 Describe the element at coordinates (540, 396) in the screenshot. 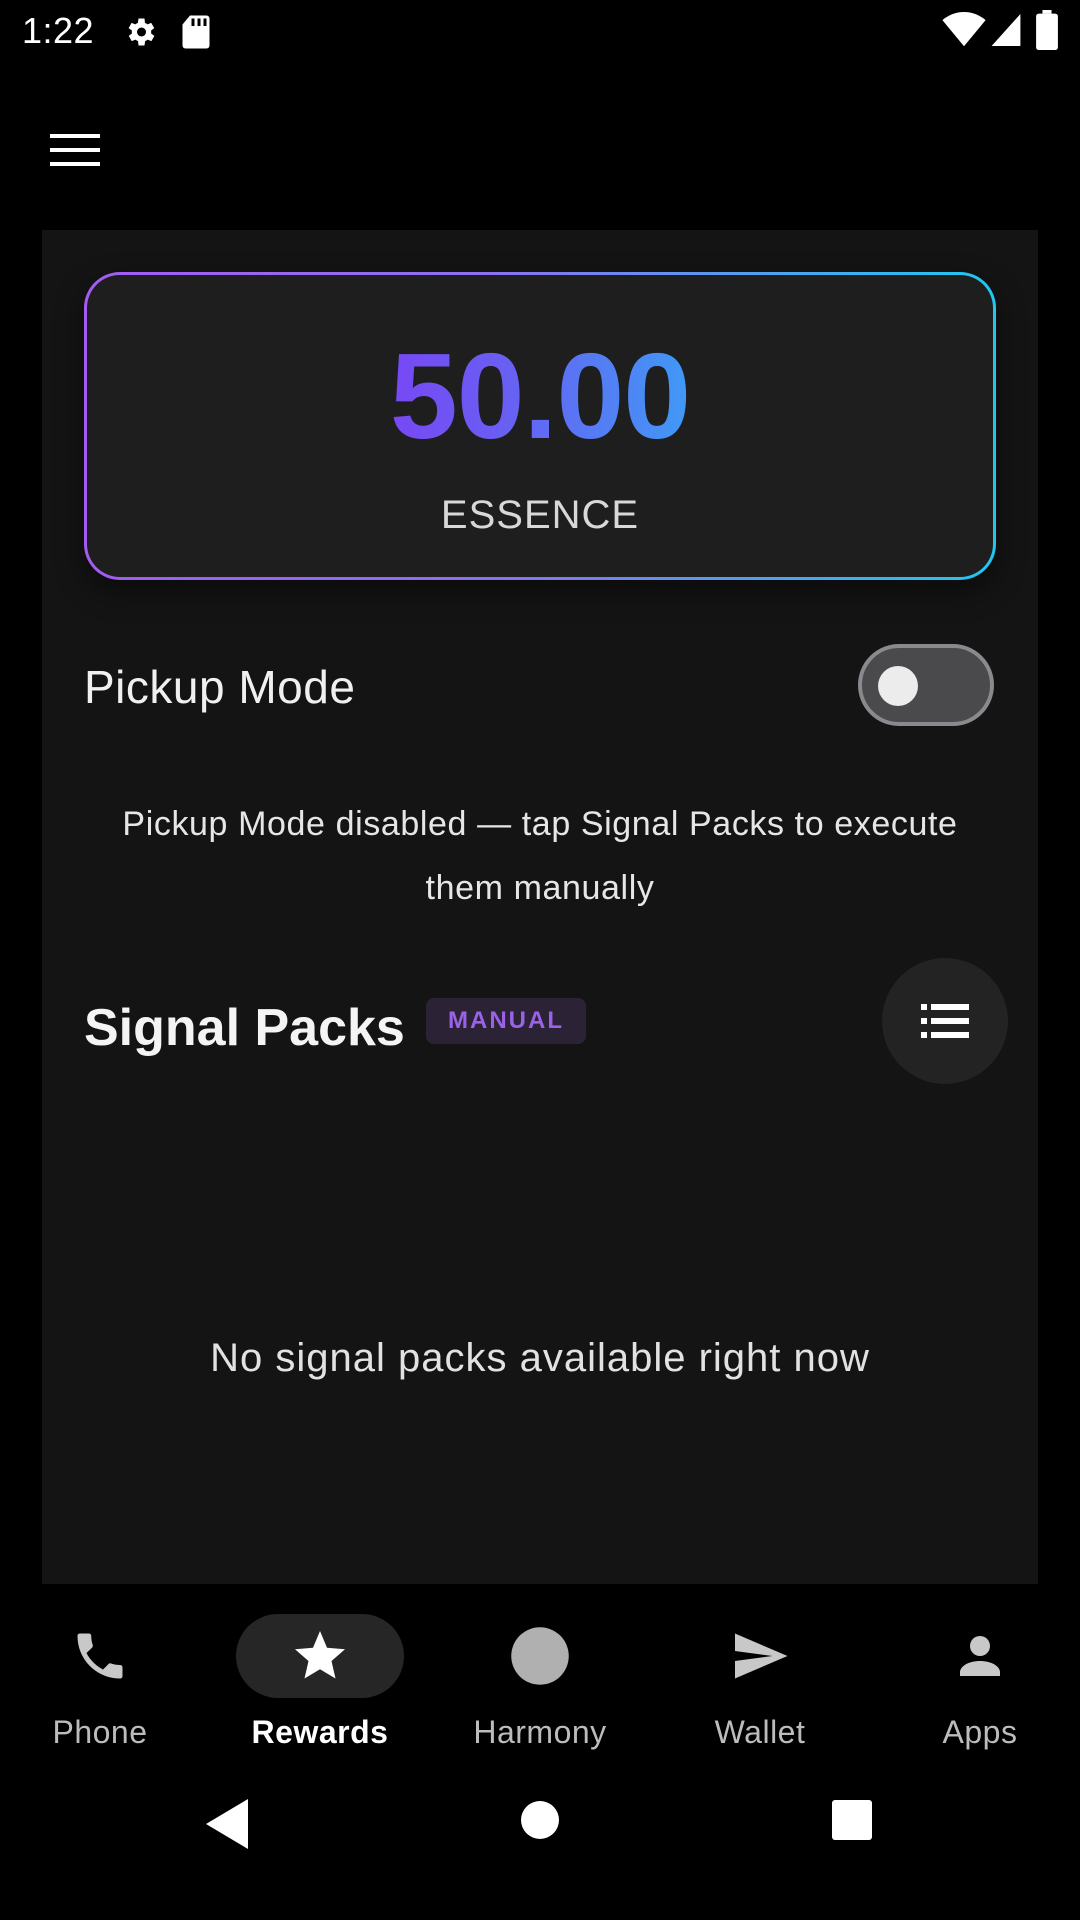

I see `balance-value: 50.00` at that location.